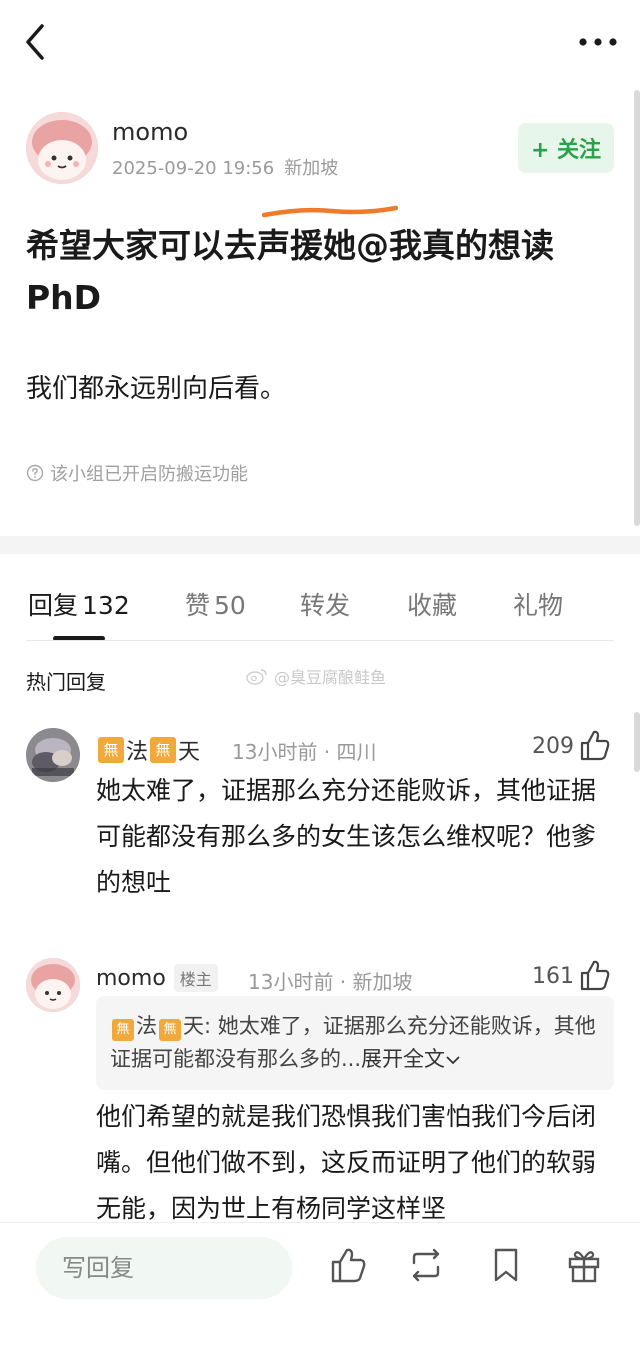 The height and width of the screenshot is (1350, 640). I want to click on commenter-name: 無法無天, so click(148, 750).